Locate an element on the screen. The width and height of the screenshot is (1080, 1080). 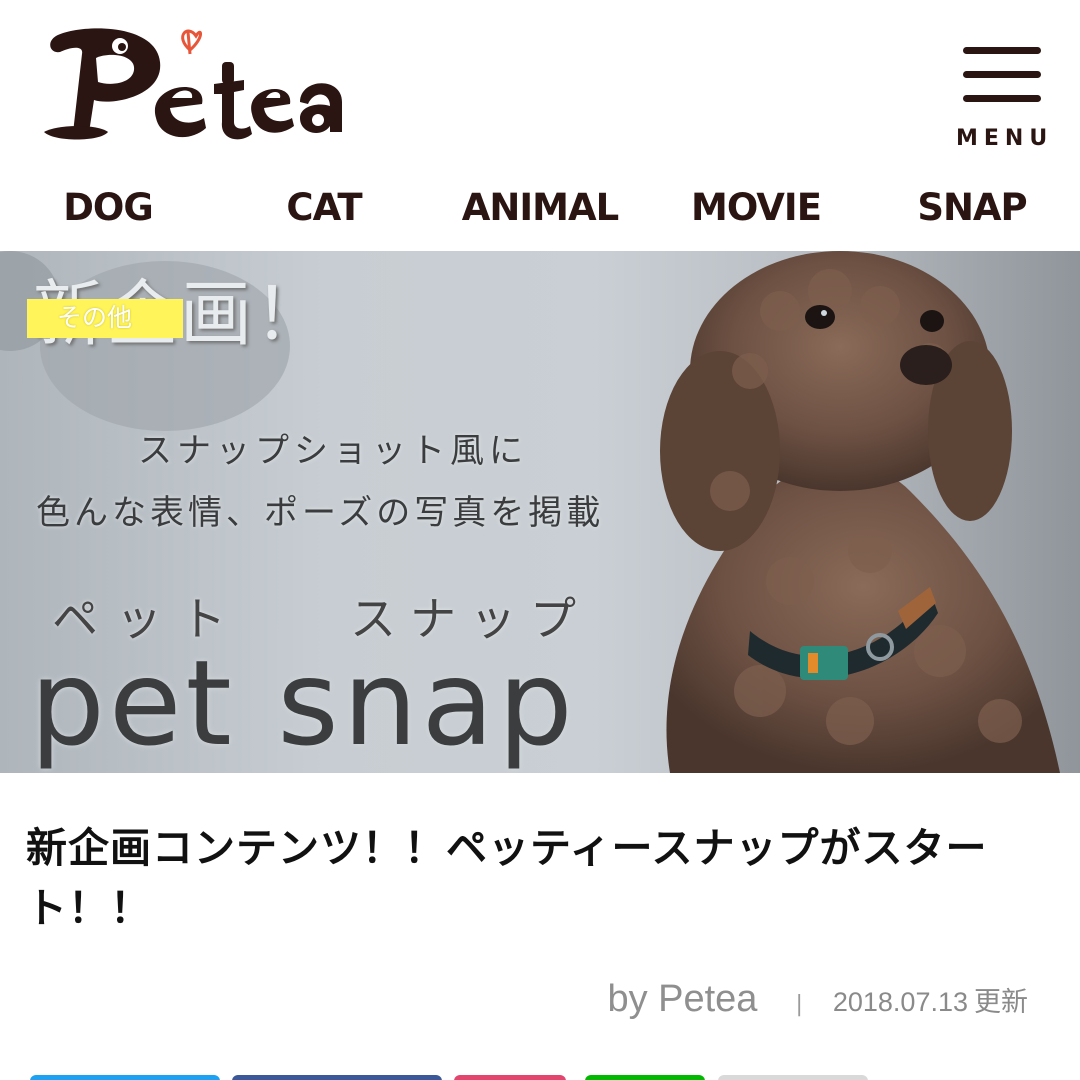
share-facebook-button is located at coordinates (337, 1077).